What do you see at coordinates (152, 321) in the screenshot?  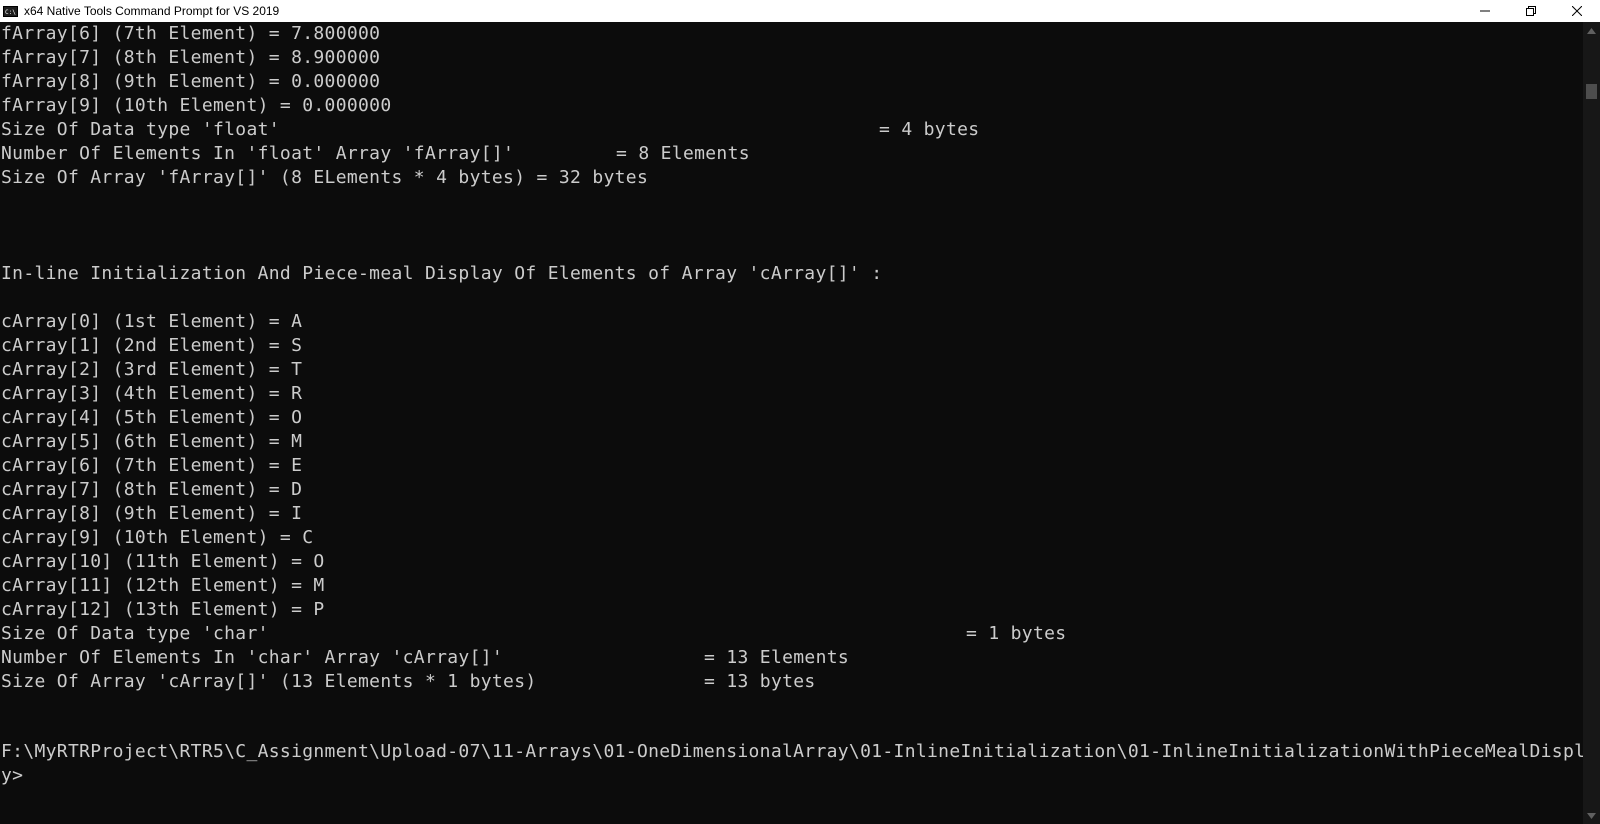 I see `console-line: cArray[0] (1st Element) = A` at bounding box center [152, 321].